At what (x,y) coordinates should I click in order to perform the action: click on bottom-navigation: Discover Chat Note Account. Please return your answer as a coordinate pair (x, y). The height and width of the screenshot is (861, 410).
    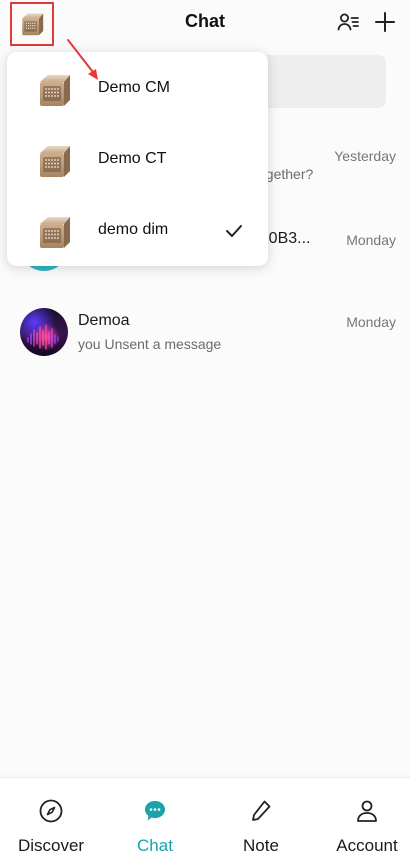
    Looking at the image, I should click on (205, 819).